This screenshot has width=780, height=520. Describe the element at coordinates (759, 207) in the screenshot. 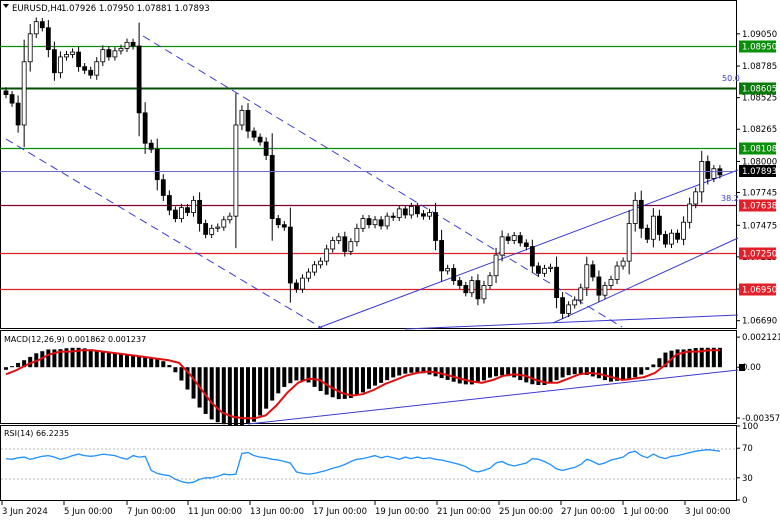

I see `level-label: 1.07638` at that location.